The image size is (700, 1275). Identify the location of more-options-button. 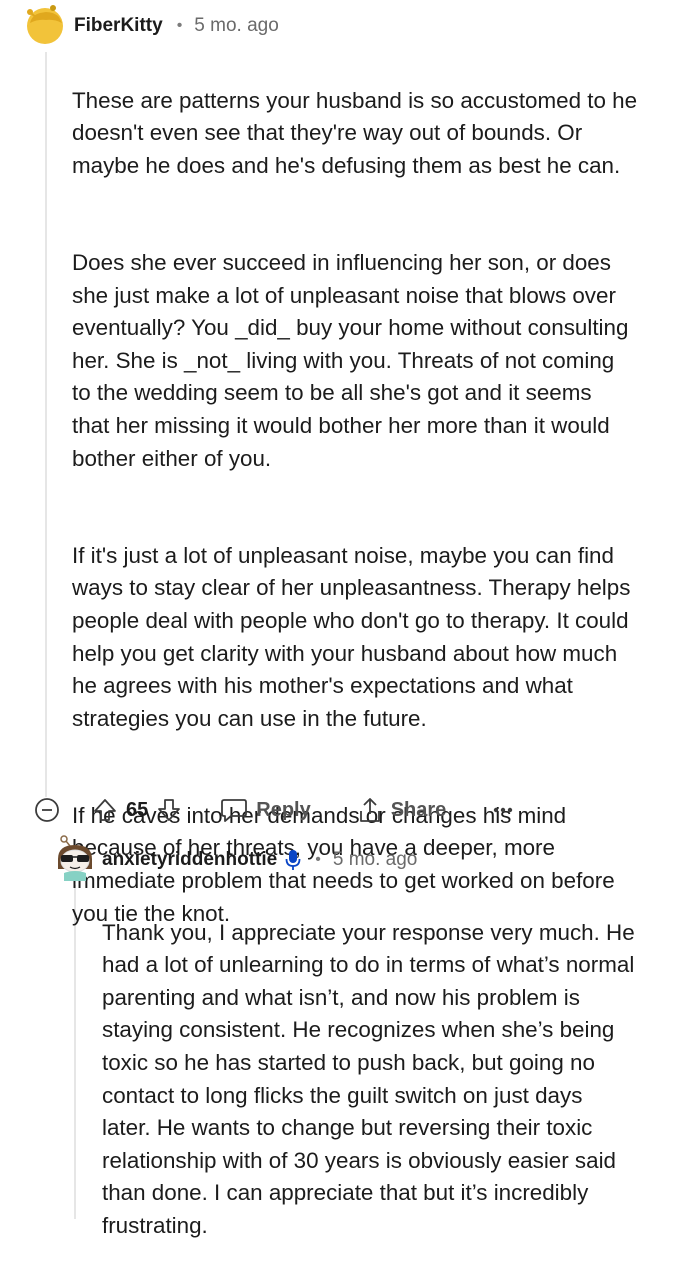
(503, 810).